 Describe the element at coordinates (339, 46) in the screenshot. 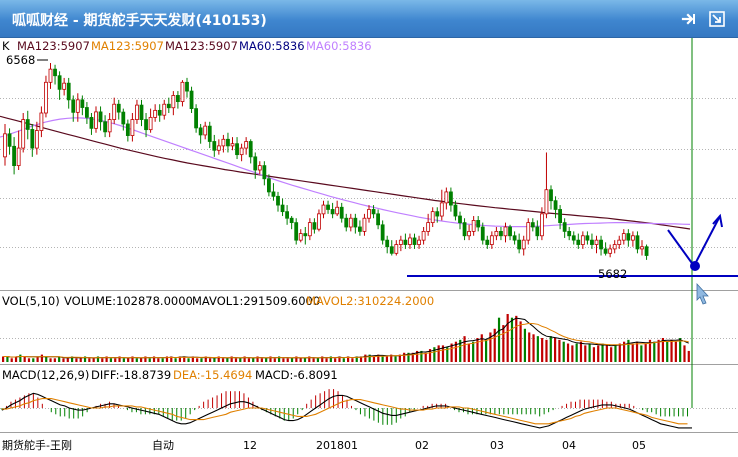

I see `ma60-legend: MA60:5836` at that location.